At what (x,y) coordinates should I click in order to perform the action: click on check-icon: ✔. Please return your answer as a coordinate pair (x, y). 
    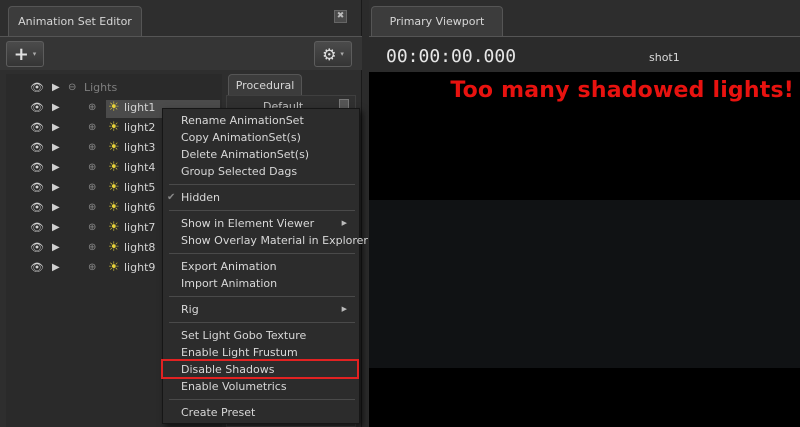
    Looking at the image, I should click on (171, 197).